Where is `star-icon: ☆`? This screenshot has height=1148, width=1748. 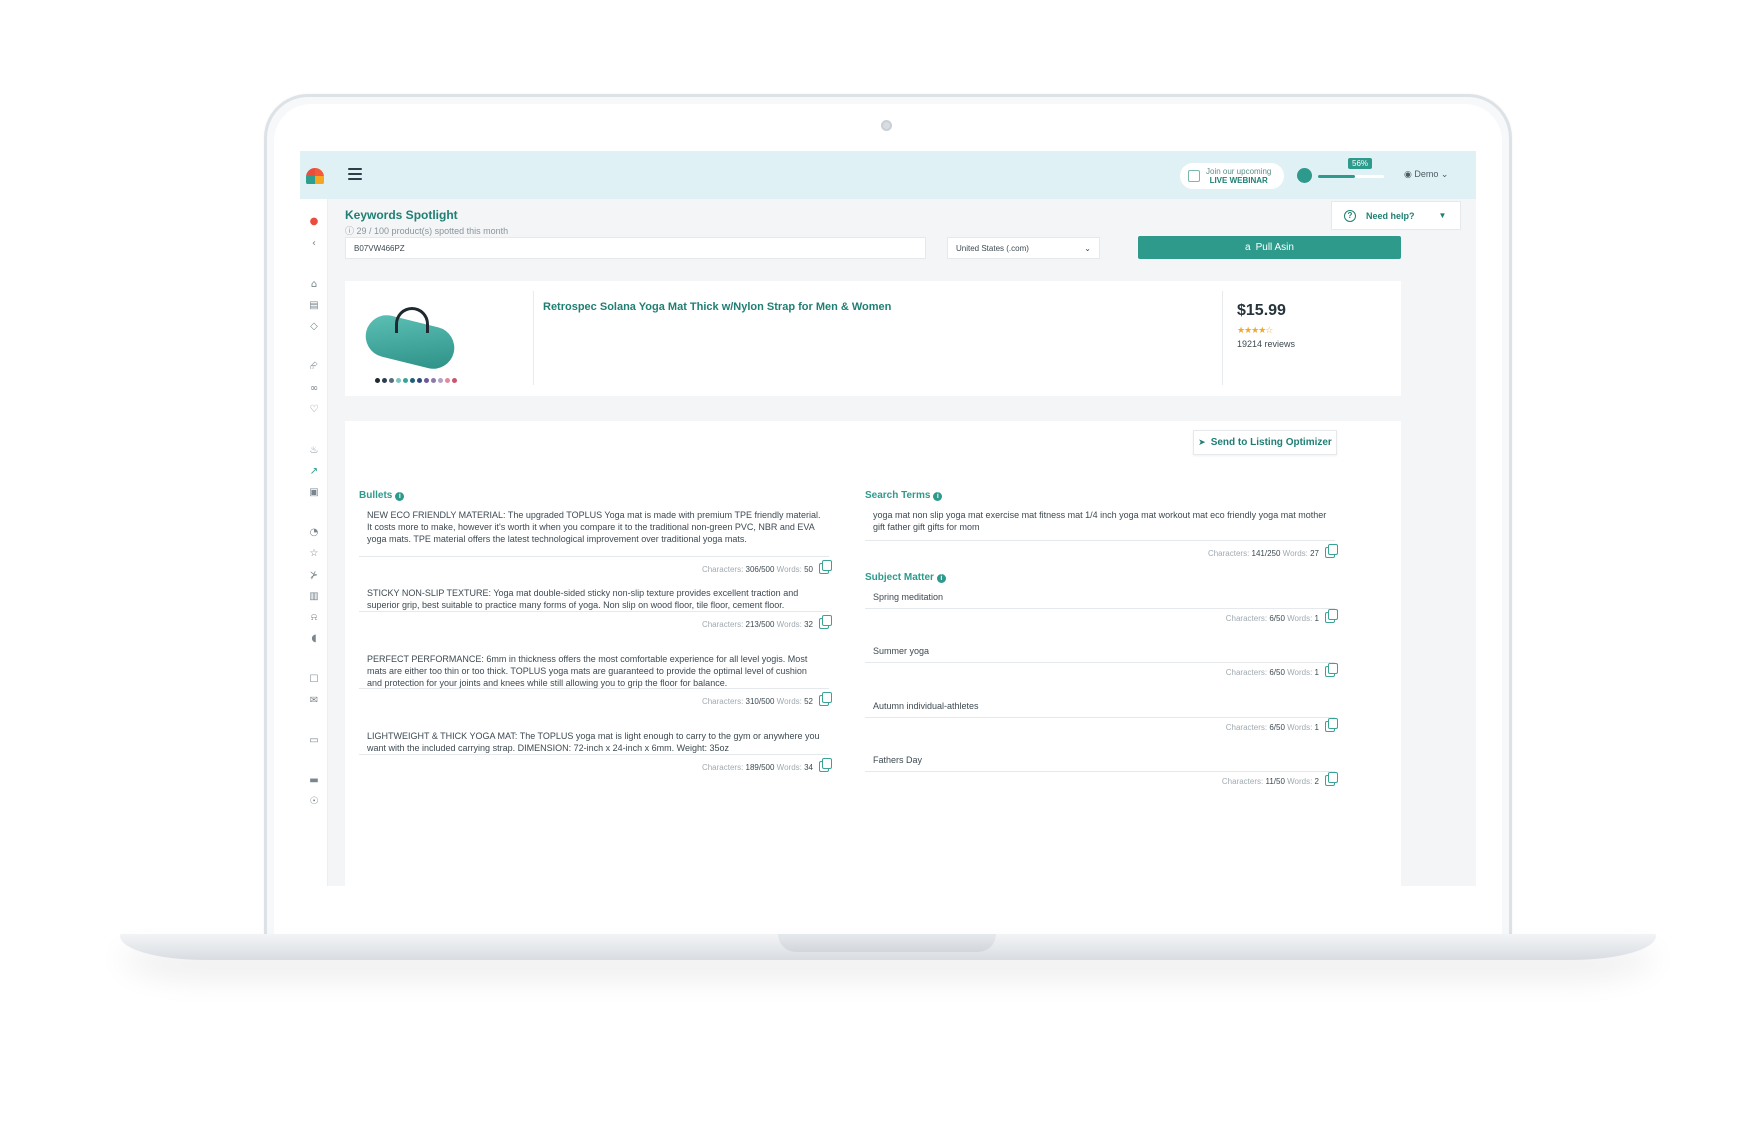
star-icon: ☆ is located at coordinates (314, 553).